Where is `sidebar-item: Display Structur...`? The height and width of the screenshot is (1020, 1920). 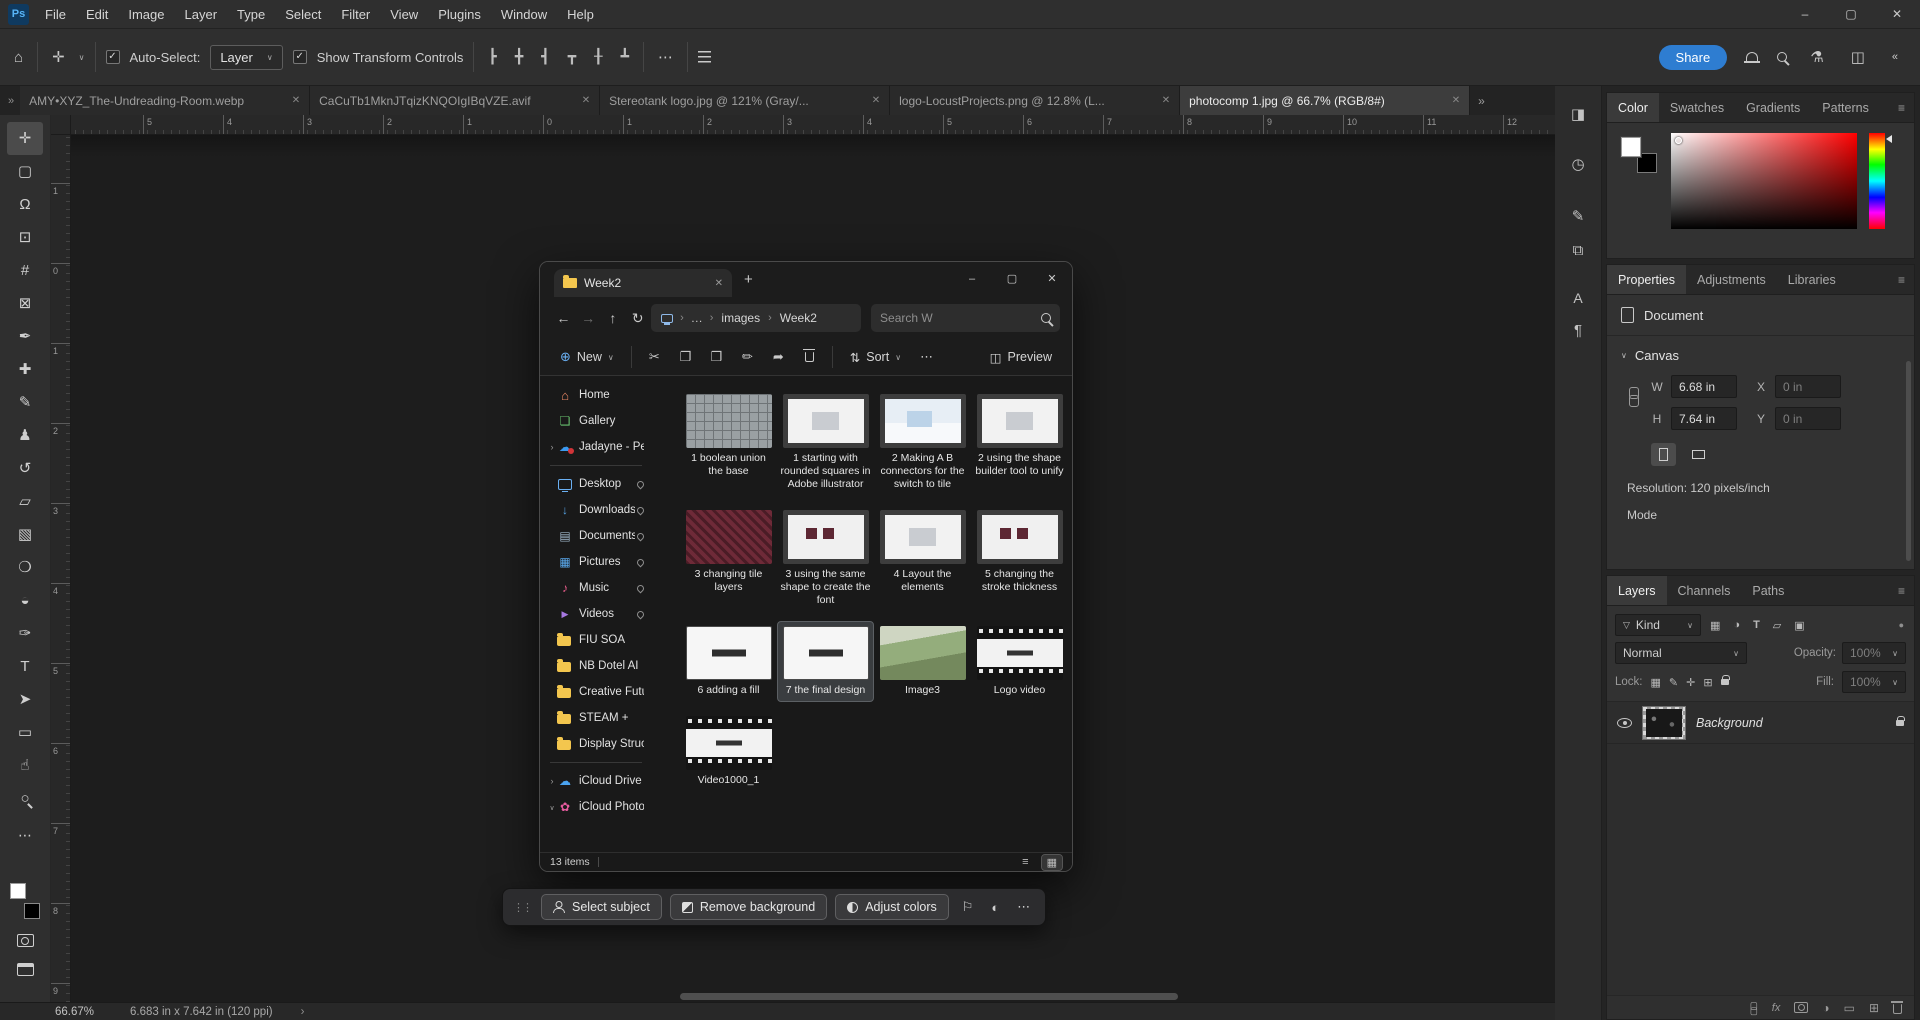
sidebar-item: Display Structur... is located at coordinates (596, 747).